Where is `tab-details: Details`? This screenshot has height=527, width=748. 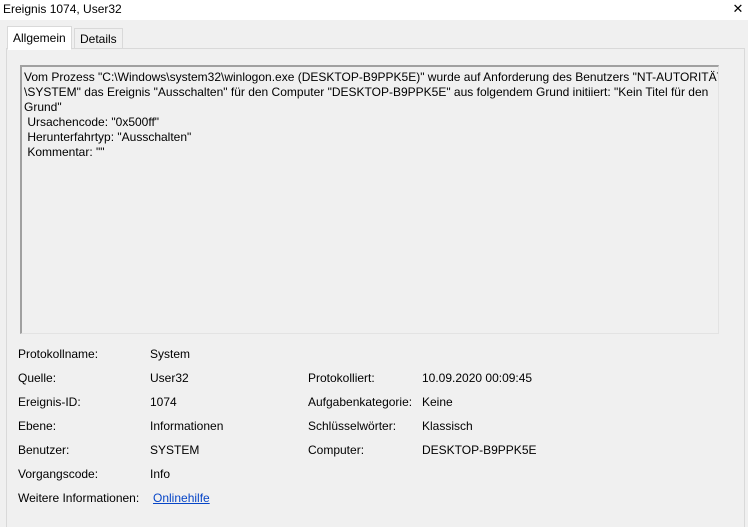 tab-details: Details is located at coordinates (98, 39).